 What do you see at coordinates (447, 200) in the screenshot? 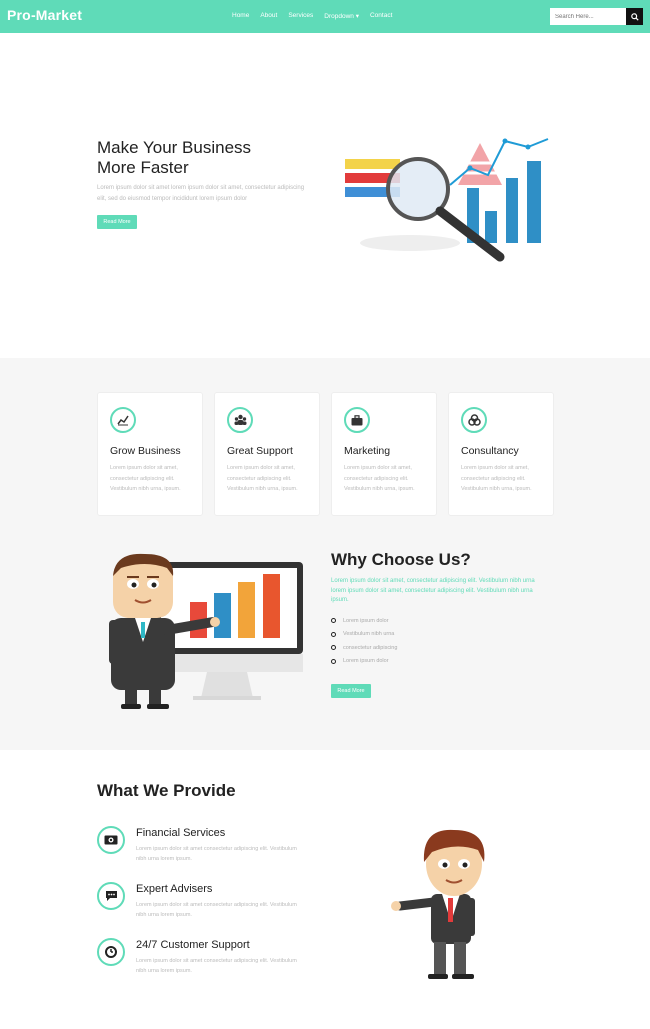
I see `analytics-illustration` at bounding box center [447, 200].